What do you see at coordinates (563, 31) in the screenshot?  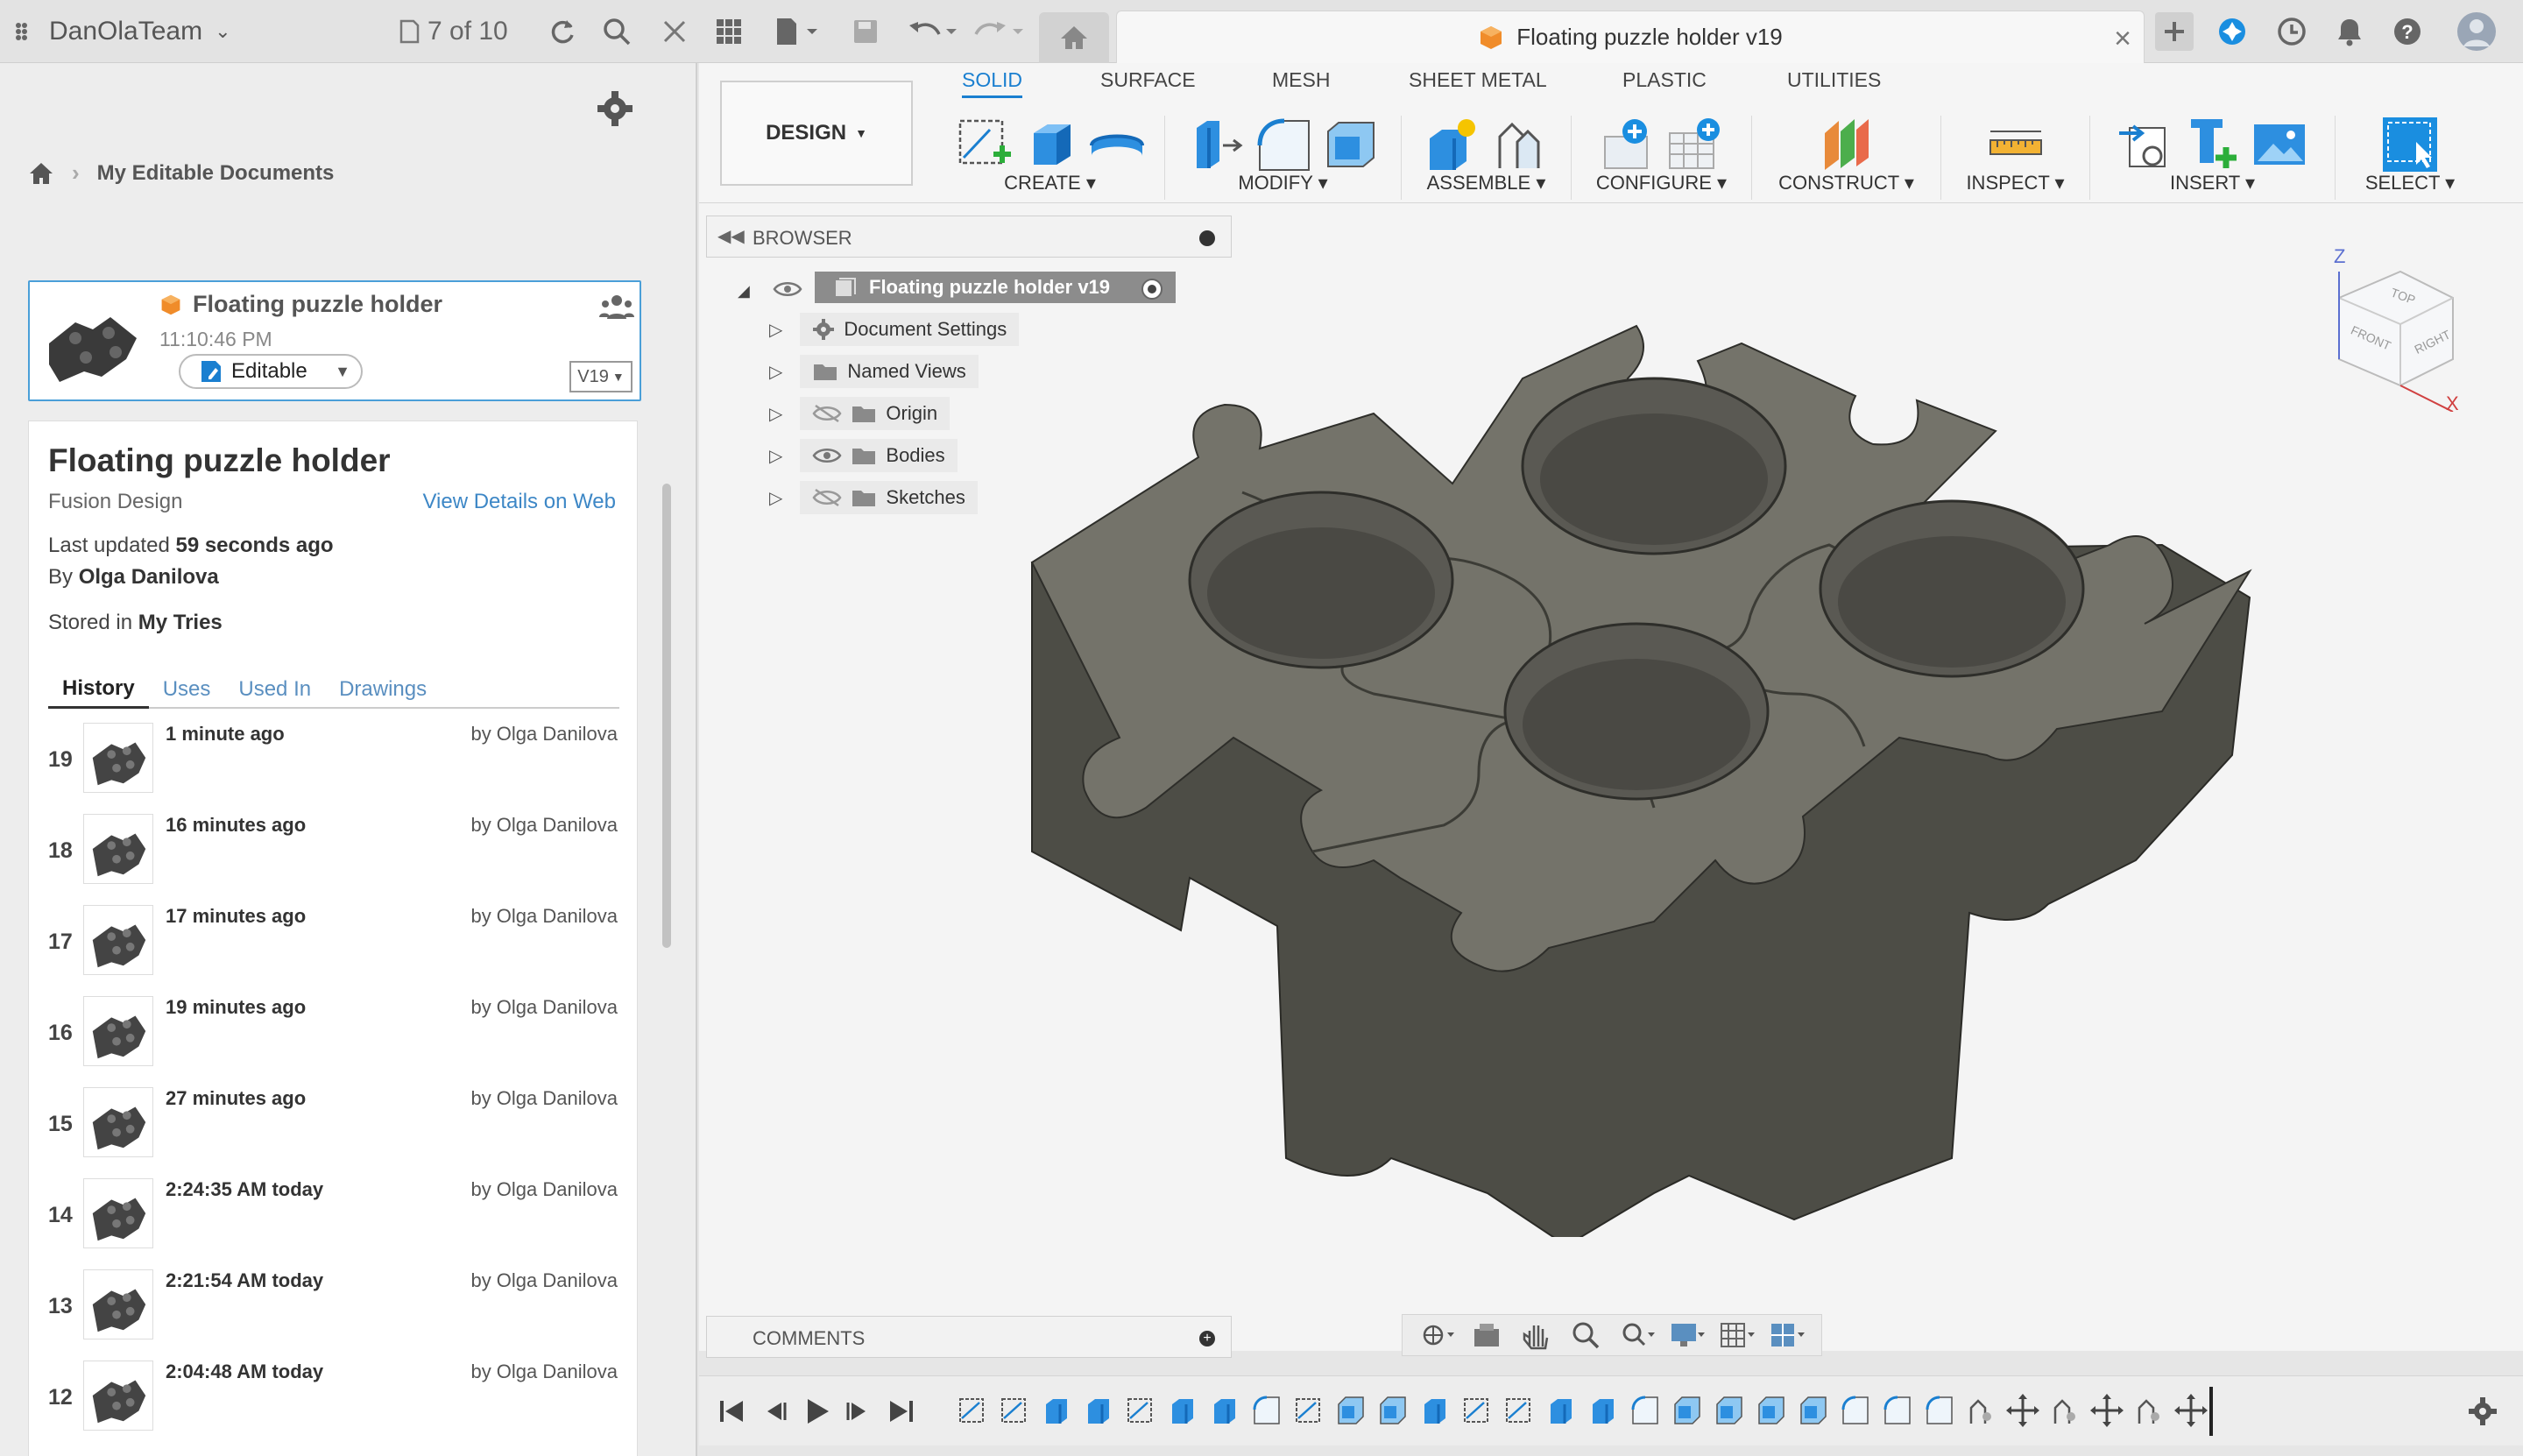 I see `refresh-icon` at bounding box center [563, 31].